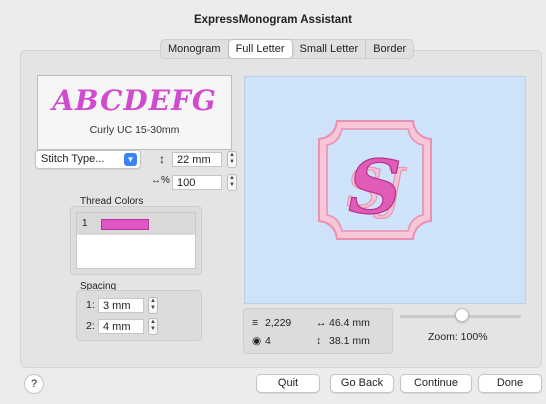 Image resolution: width=546 pixels, height=404 pixels. What do you see at coordinates (318, 331) in the screenshot?
I see `design-stats: ≡ 2,229 ↔ 46.4 mm ◉ 4 ↕ 38.1 mm` at bounding box center [318, 331].